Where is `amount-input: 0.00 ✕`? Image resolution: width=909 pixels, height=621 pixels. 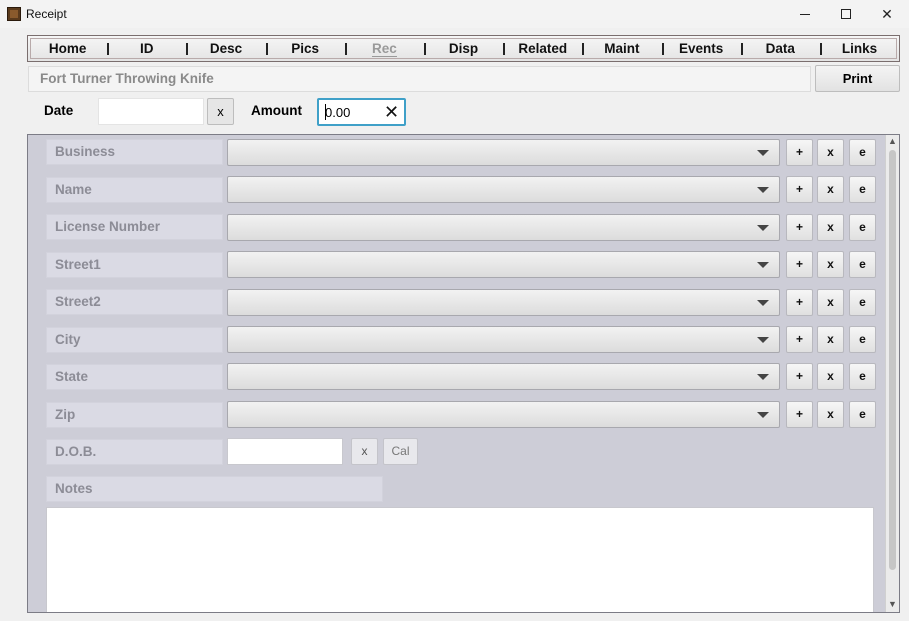
amount-input: 0.00 ✕ is located at coordinates (361, 112).